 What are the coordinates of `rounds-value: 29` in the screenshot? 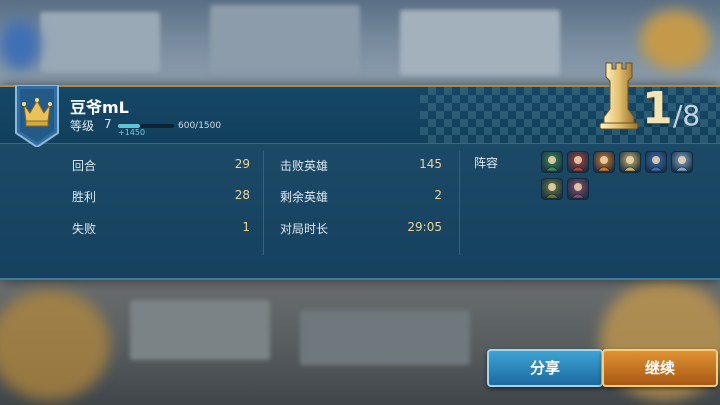 It's located at (242, 164).